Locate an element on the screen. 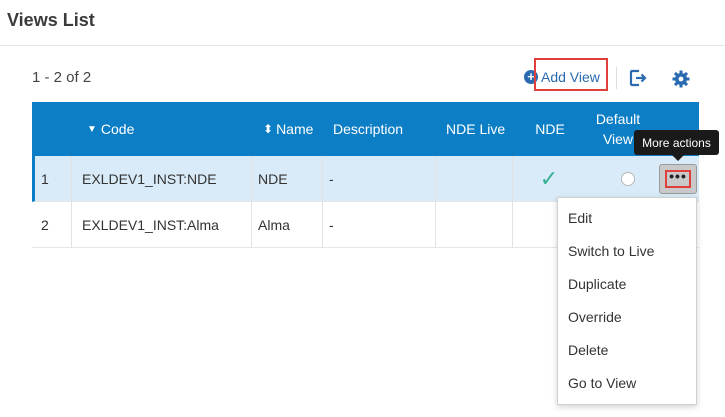  column-header-code: ▼ Code is located at coordinates (147, 129).